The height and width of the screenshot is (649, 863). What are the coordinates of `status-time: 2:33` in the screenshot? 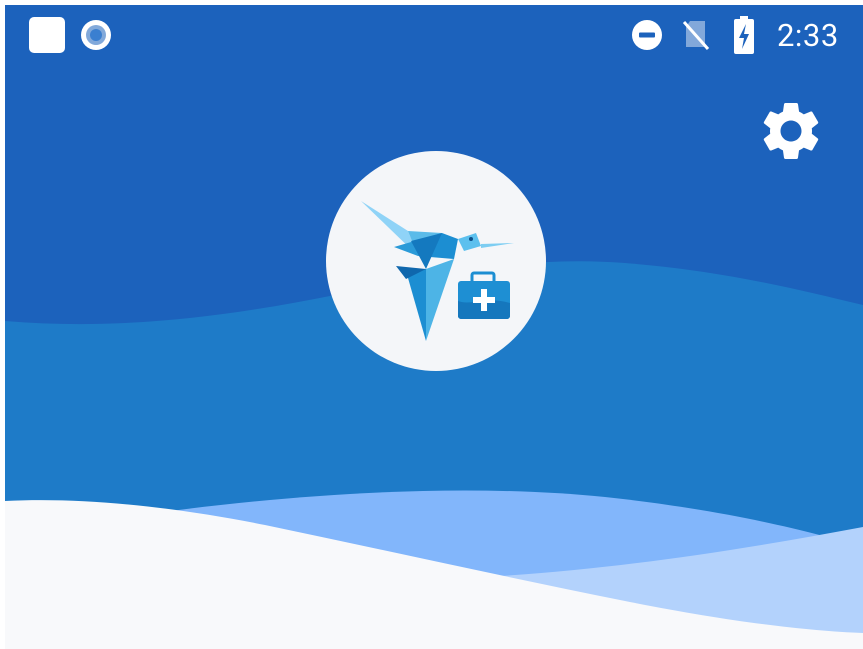 It's located at (808, 35).